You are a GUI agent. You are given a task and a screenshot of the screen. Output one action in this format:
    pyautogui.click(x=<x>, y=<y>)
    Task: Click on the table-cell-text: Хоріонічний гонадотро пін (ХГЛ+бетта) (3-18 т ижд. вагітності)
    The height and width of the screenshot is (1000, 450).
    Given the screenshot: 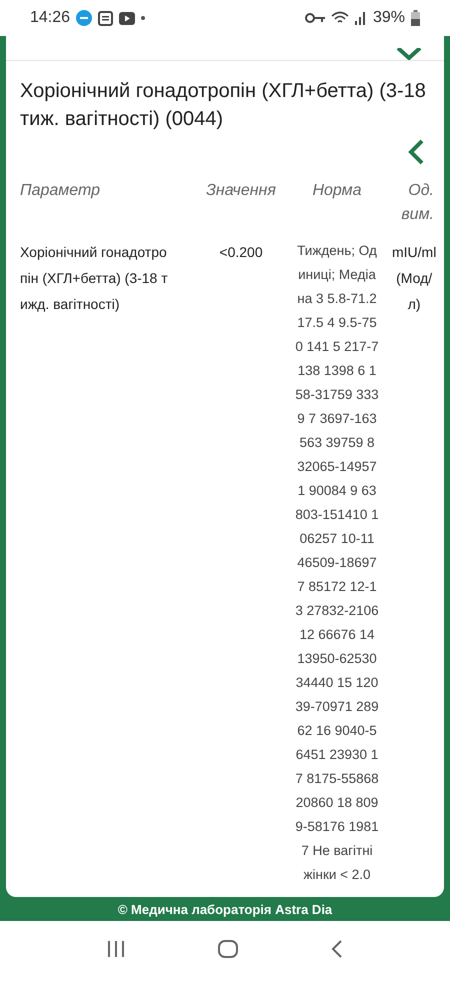 What is the action you would take?
    pyautogui.click(x=94, y=278)
    